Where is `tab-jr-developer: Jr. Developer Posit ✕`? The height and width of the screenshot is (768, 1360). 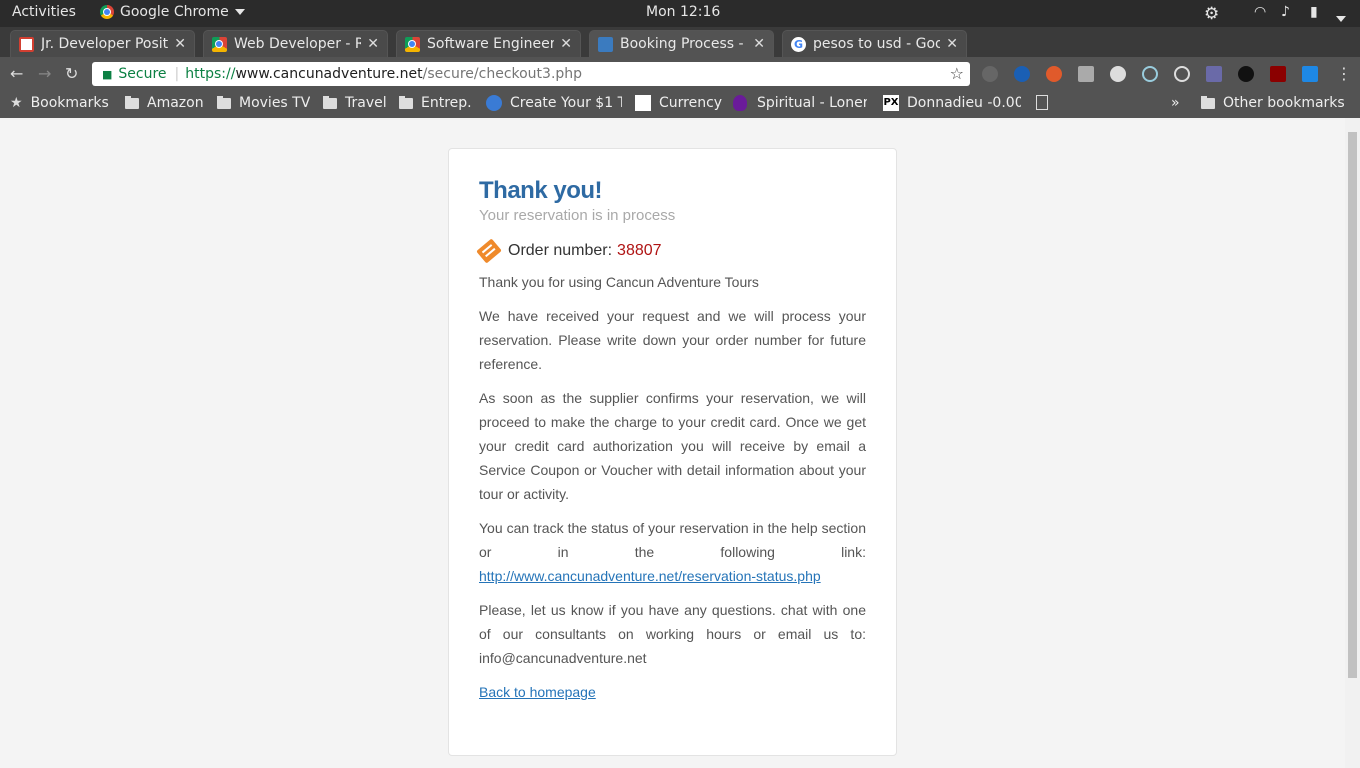 tab-jr-developer: Jr. Developer Posit ✕ is located at coordinates (102, 43).